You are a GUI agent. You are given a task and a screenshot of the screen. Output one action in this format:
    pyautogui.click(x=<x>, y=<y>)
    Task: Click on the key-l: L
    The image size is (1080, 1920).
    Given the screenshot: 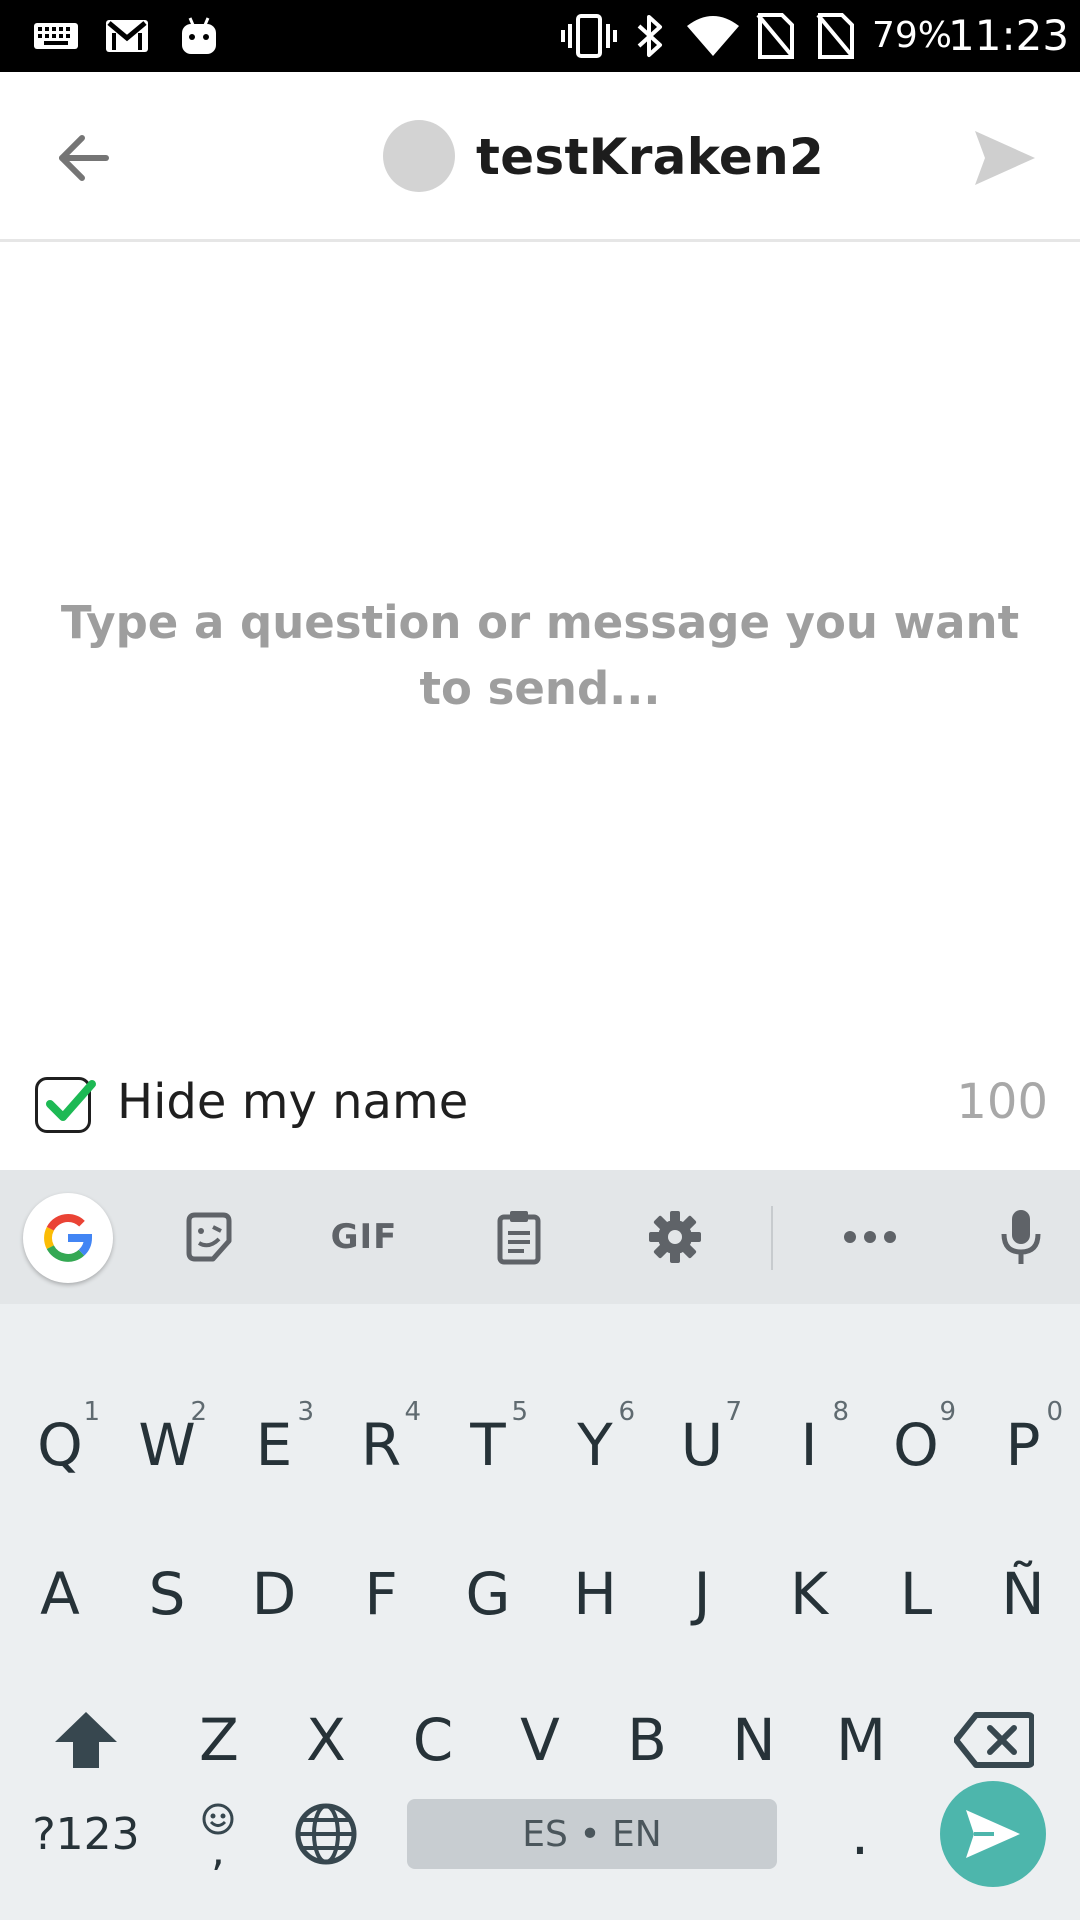 What is the action you would take?
    pyautogui.click(x=916, y=1594)
    